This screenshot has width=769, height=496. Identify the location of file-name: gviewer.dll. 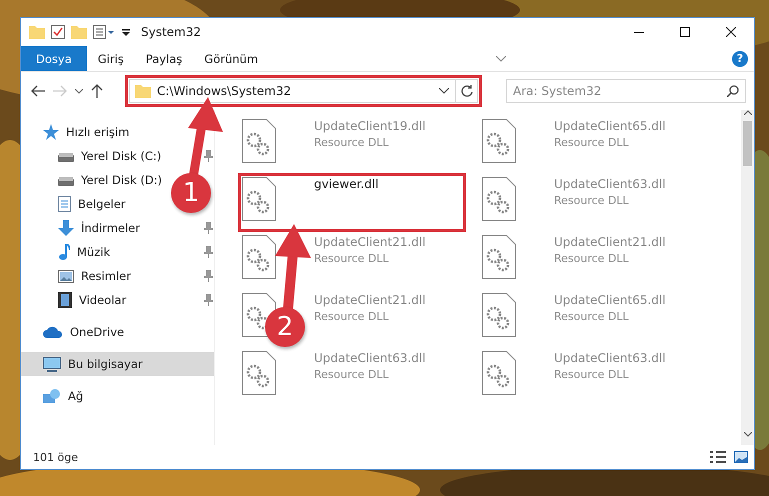
(346, 184).